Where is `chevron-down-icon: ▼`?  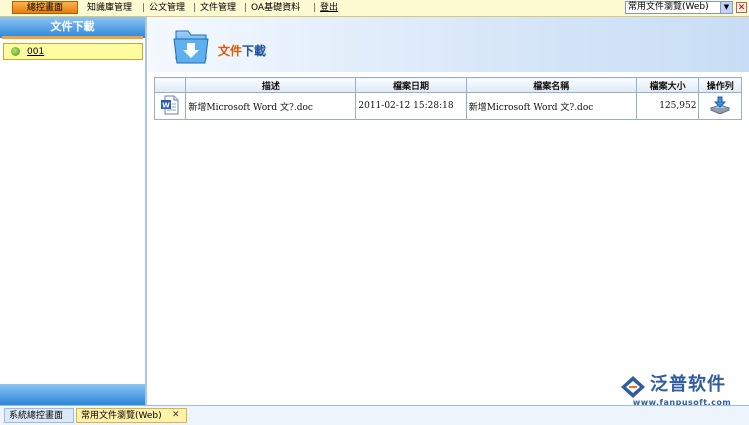 chevron-down-icon: ▼ is located at coordinates (726, 7).